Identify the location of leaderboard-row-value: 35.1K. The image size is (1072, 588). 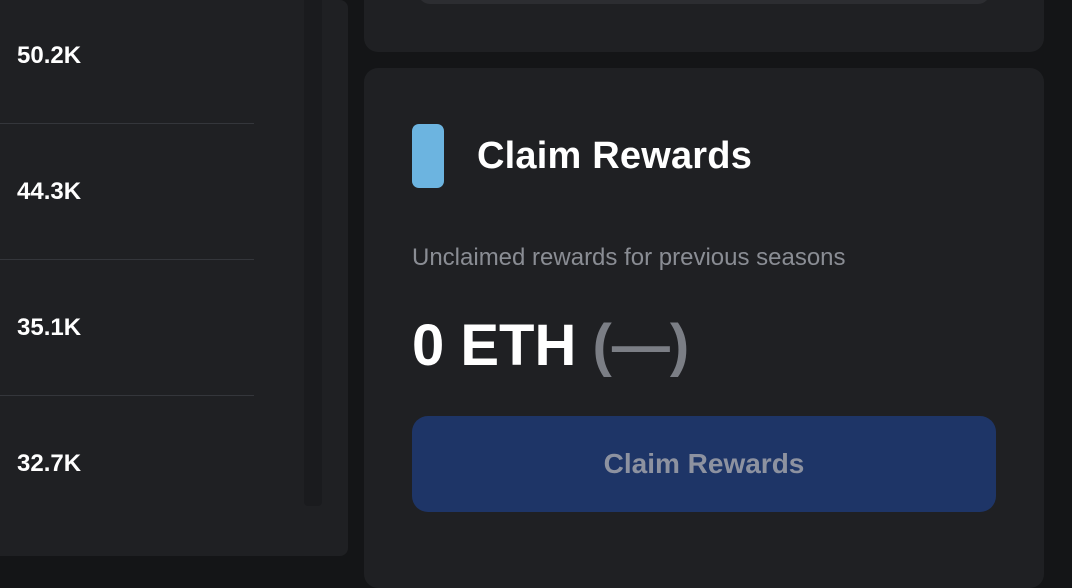
(49, 327).